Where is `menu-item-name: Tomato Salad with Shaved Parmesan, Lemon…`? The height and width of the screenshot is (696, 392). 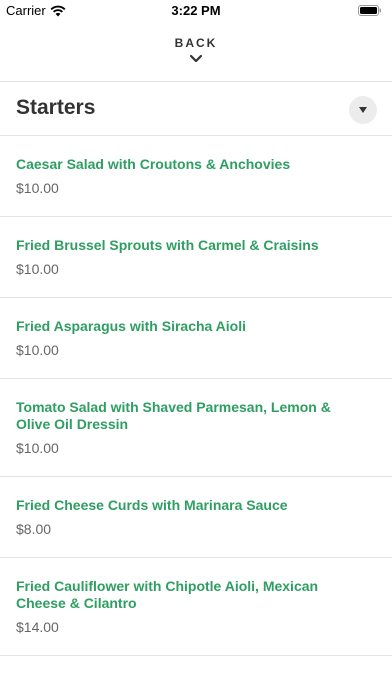
menu-item-name: Tomato Salad with Shaved Parmesan, Lemon… is located at coordinates (173, 415).